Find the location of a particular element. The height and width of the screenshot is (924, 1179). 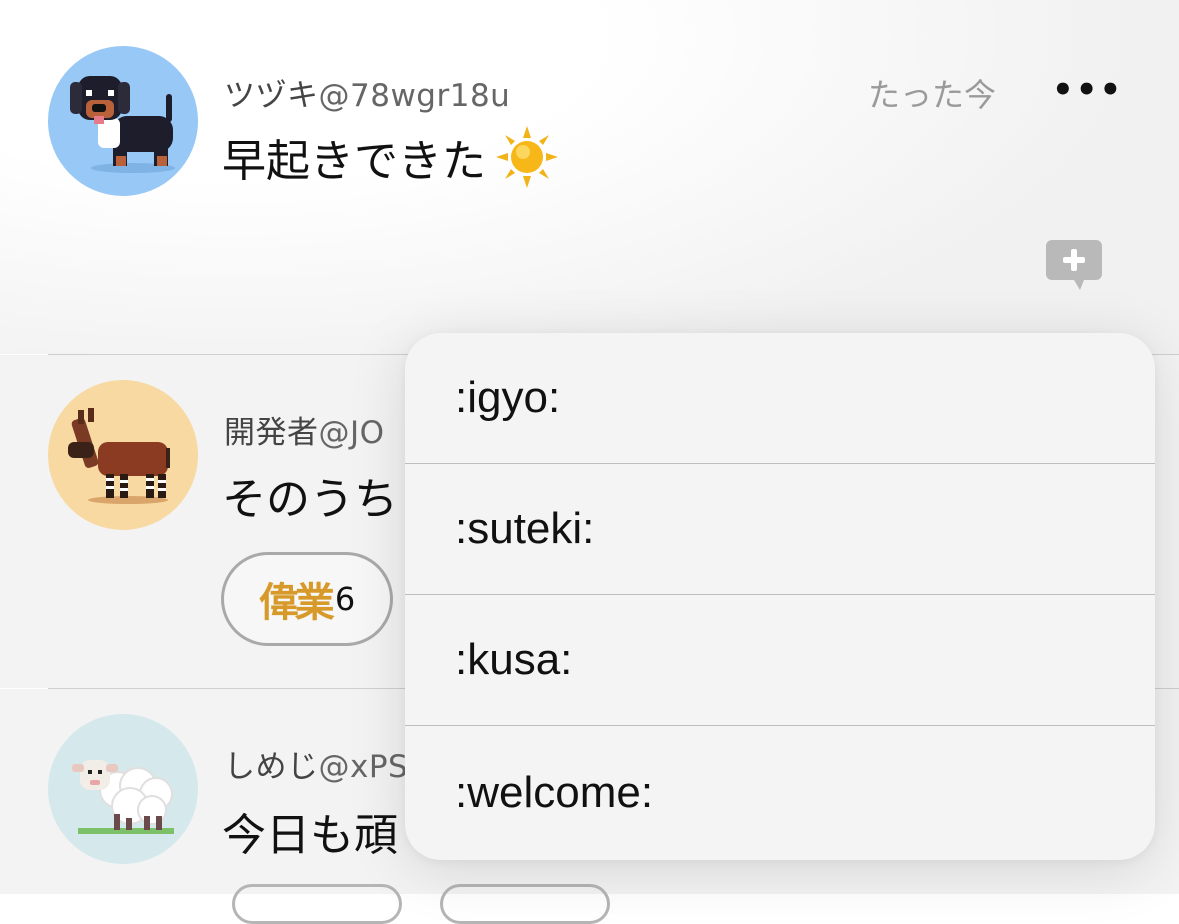

author-handle: @JO is located at coordinates (351, 433).